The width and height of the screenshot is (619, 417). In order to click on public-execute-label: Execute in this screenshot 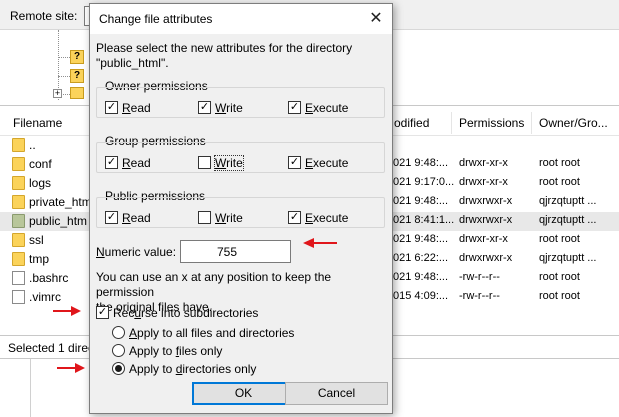, I will do `click(326, 218)`.